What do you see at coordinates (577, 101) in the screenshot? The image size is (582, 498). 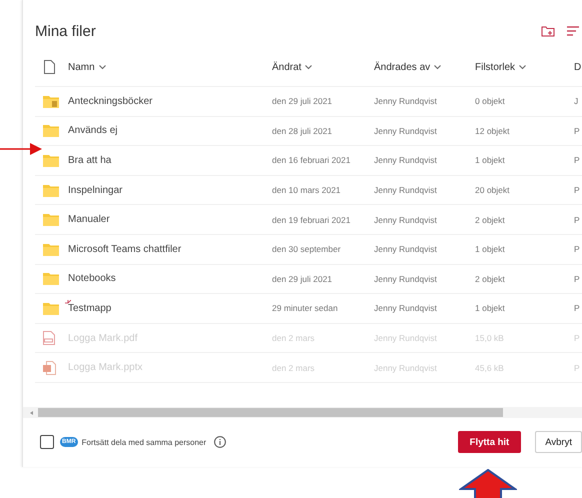 I see `table-cell-text: J` at bounding box center [577, 101].